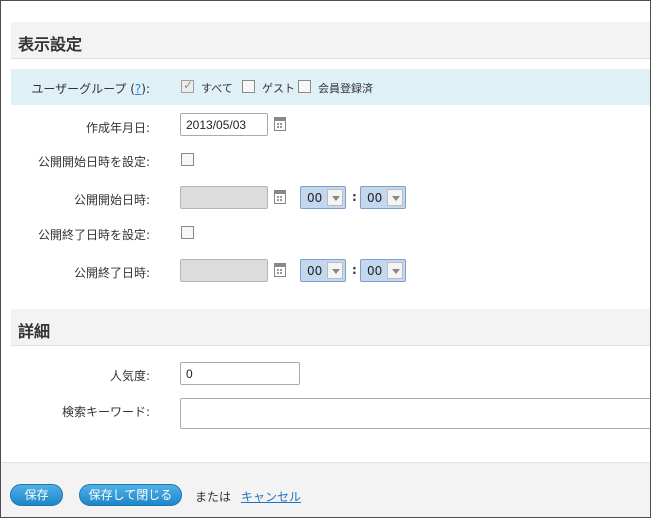 This screenshot has width=651, height=518. What do you see at coordinates (330, 40) in the screenshot?
I see `display-settings-header: 表示設定` at bounding box center [330, 40].